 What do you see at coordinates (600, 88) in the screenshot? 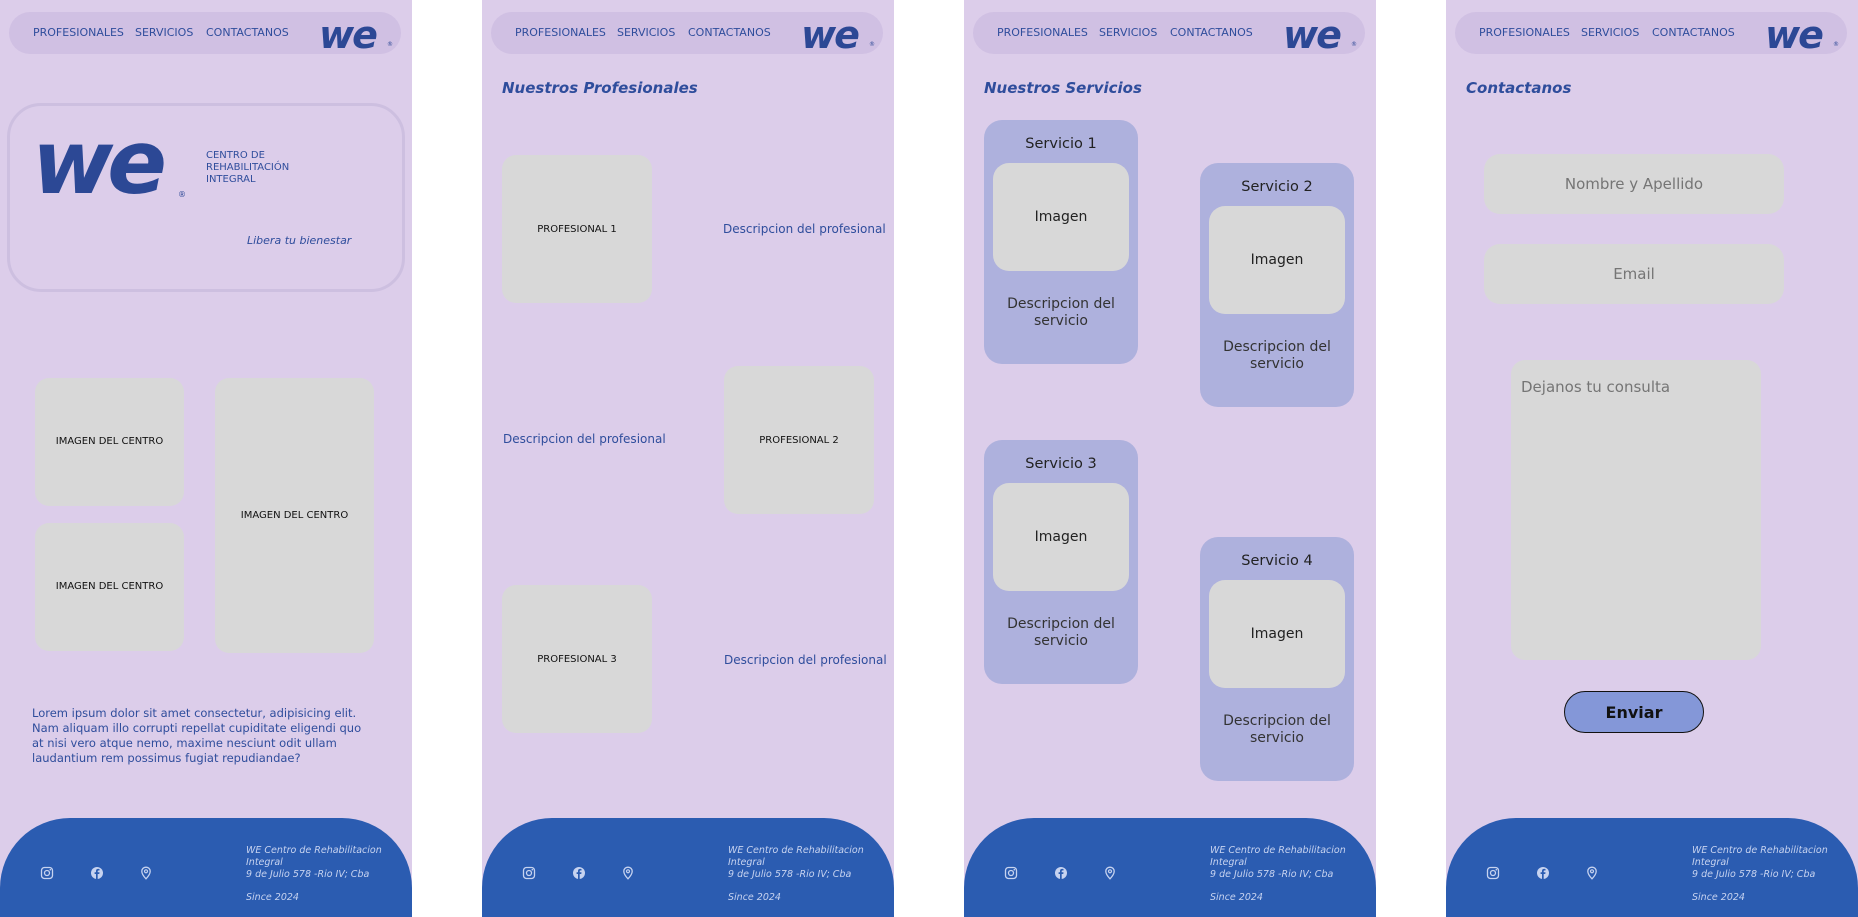
I see `page-title: Nuestros Profesionales` at bounding box center [600, 88].